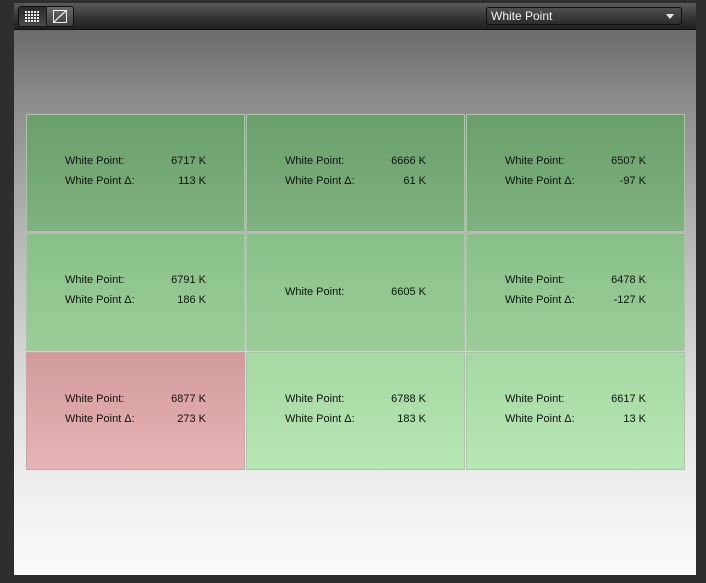 This screenshot has width=706, height=583. I want to click on white-point-row: White Point: 6877 K, so click(135, 400).